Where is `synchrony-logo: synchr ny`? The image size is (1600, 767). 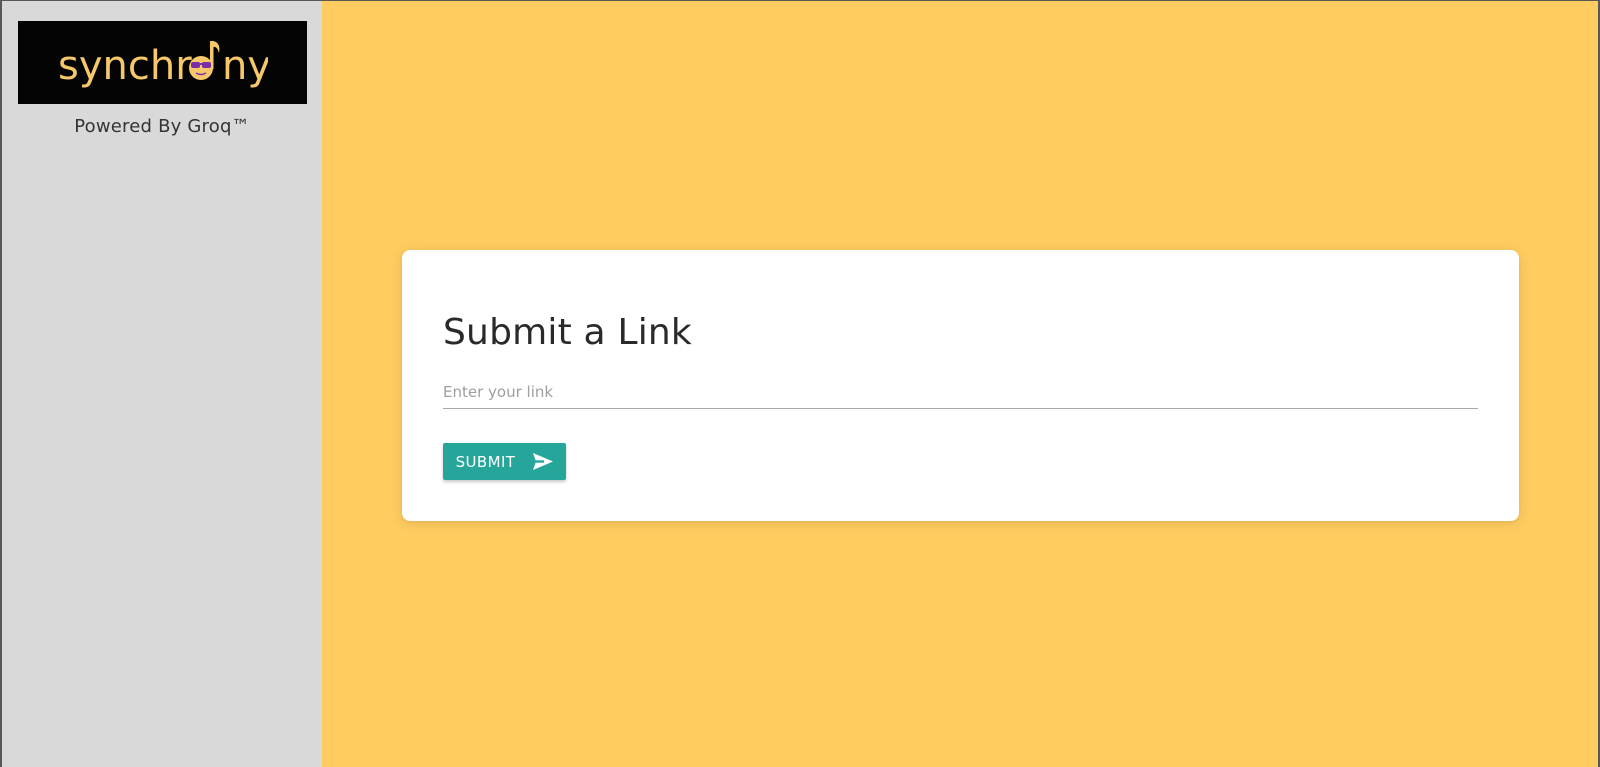 synchrony-logo: synchr ny is located at coordinates (162, 62).